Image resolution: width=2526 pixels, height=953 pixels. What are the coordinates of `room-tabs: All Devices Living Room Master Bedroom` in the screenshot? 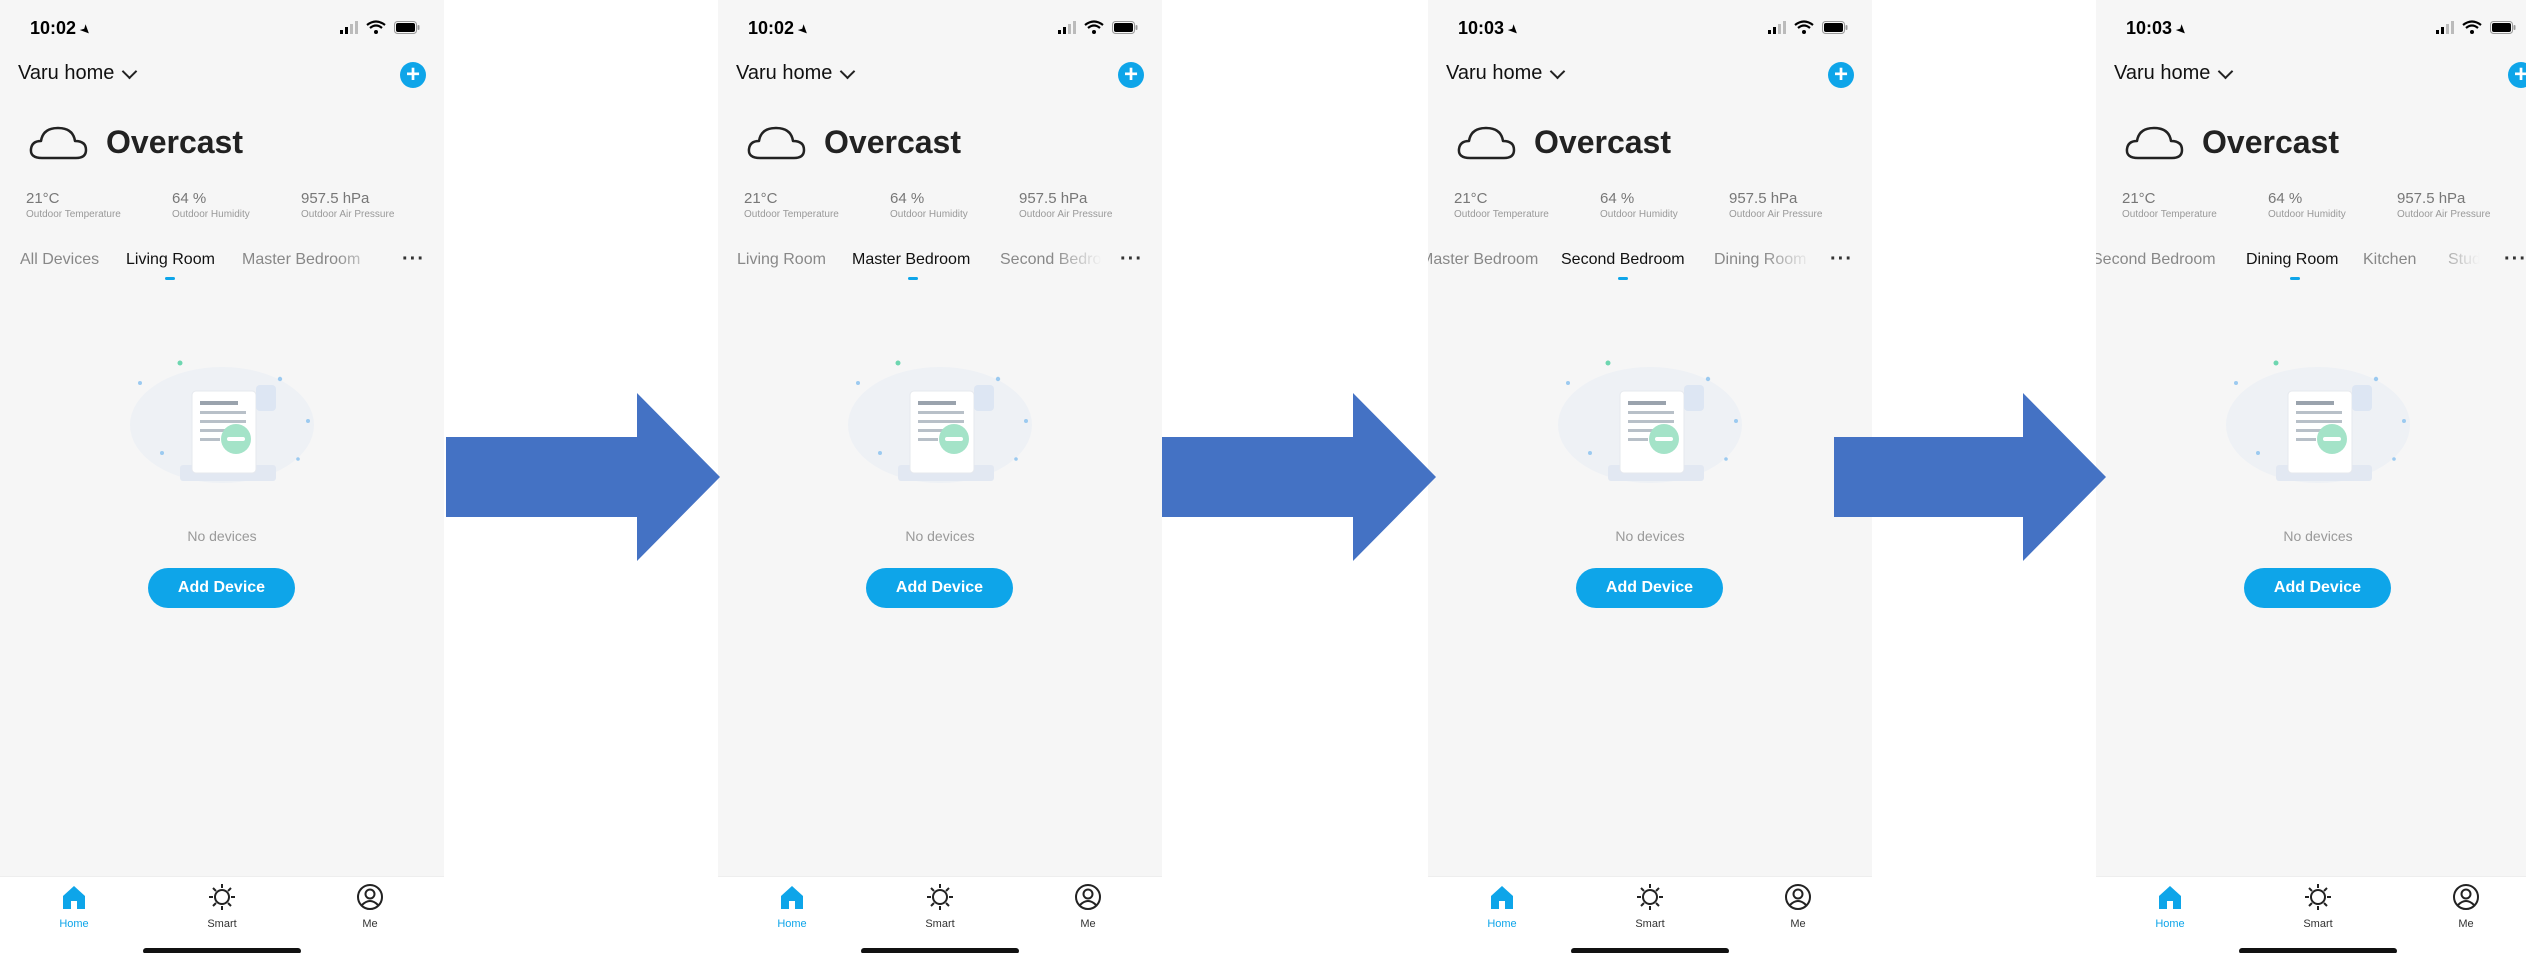 It's located at (197, 266).